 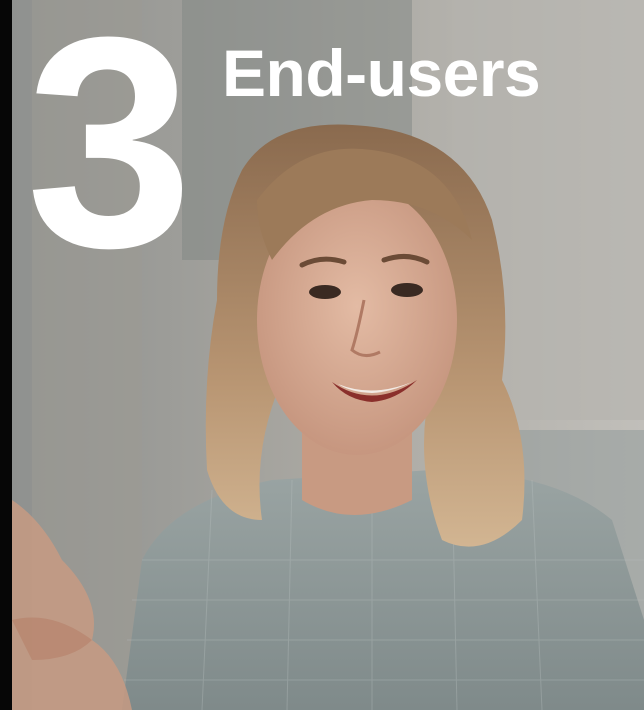 What do you see at coordinates (381, 73) in the screenshot?
I see `audience-title: End-users` at bounding box center [381, 73].